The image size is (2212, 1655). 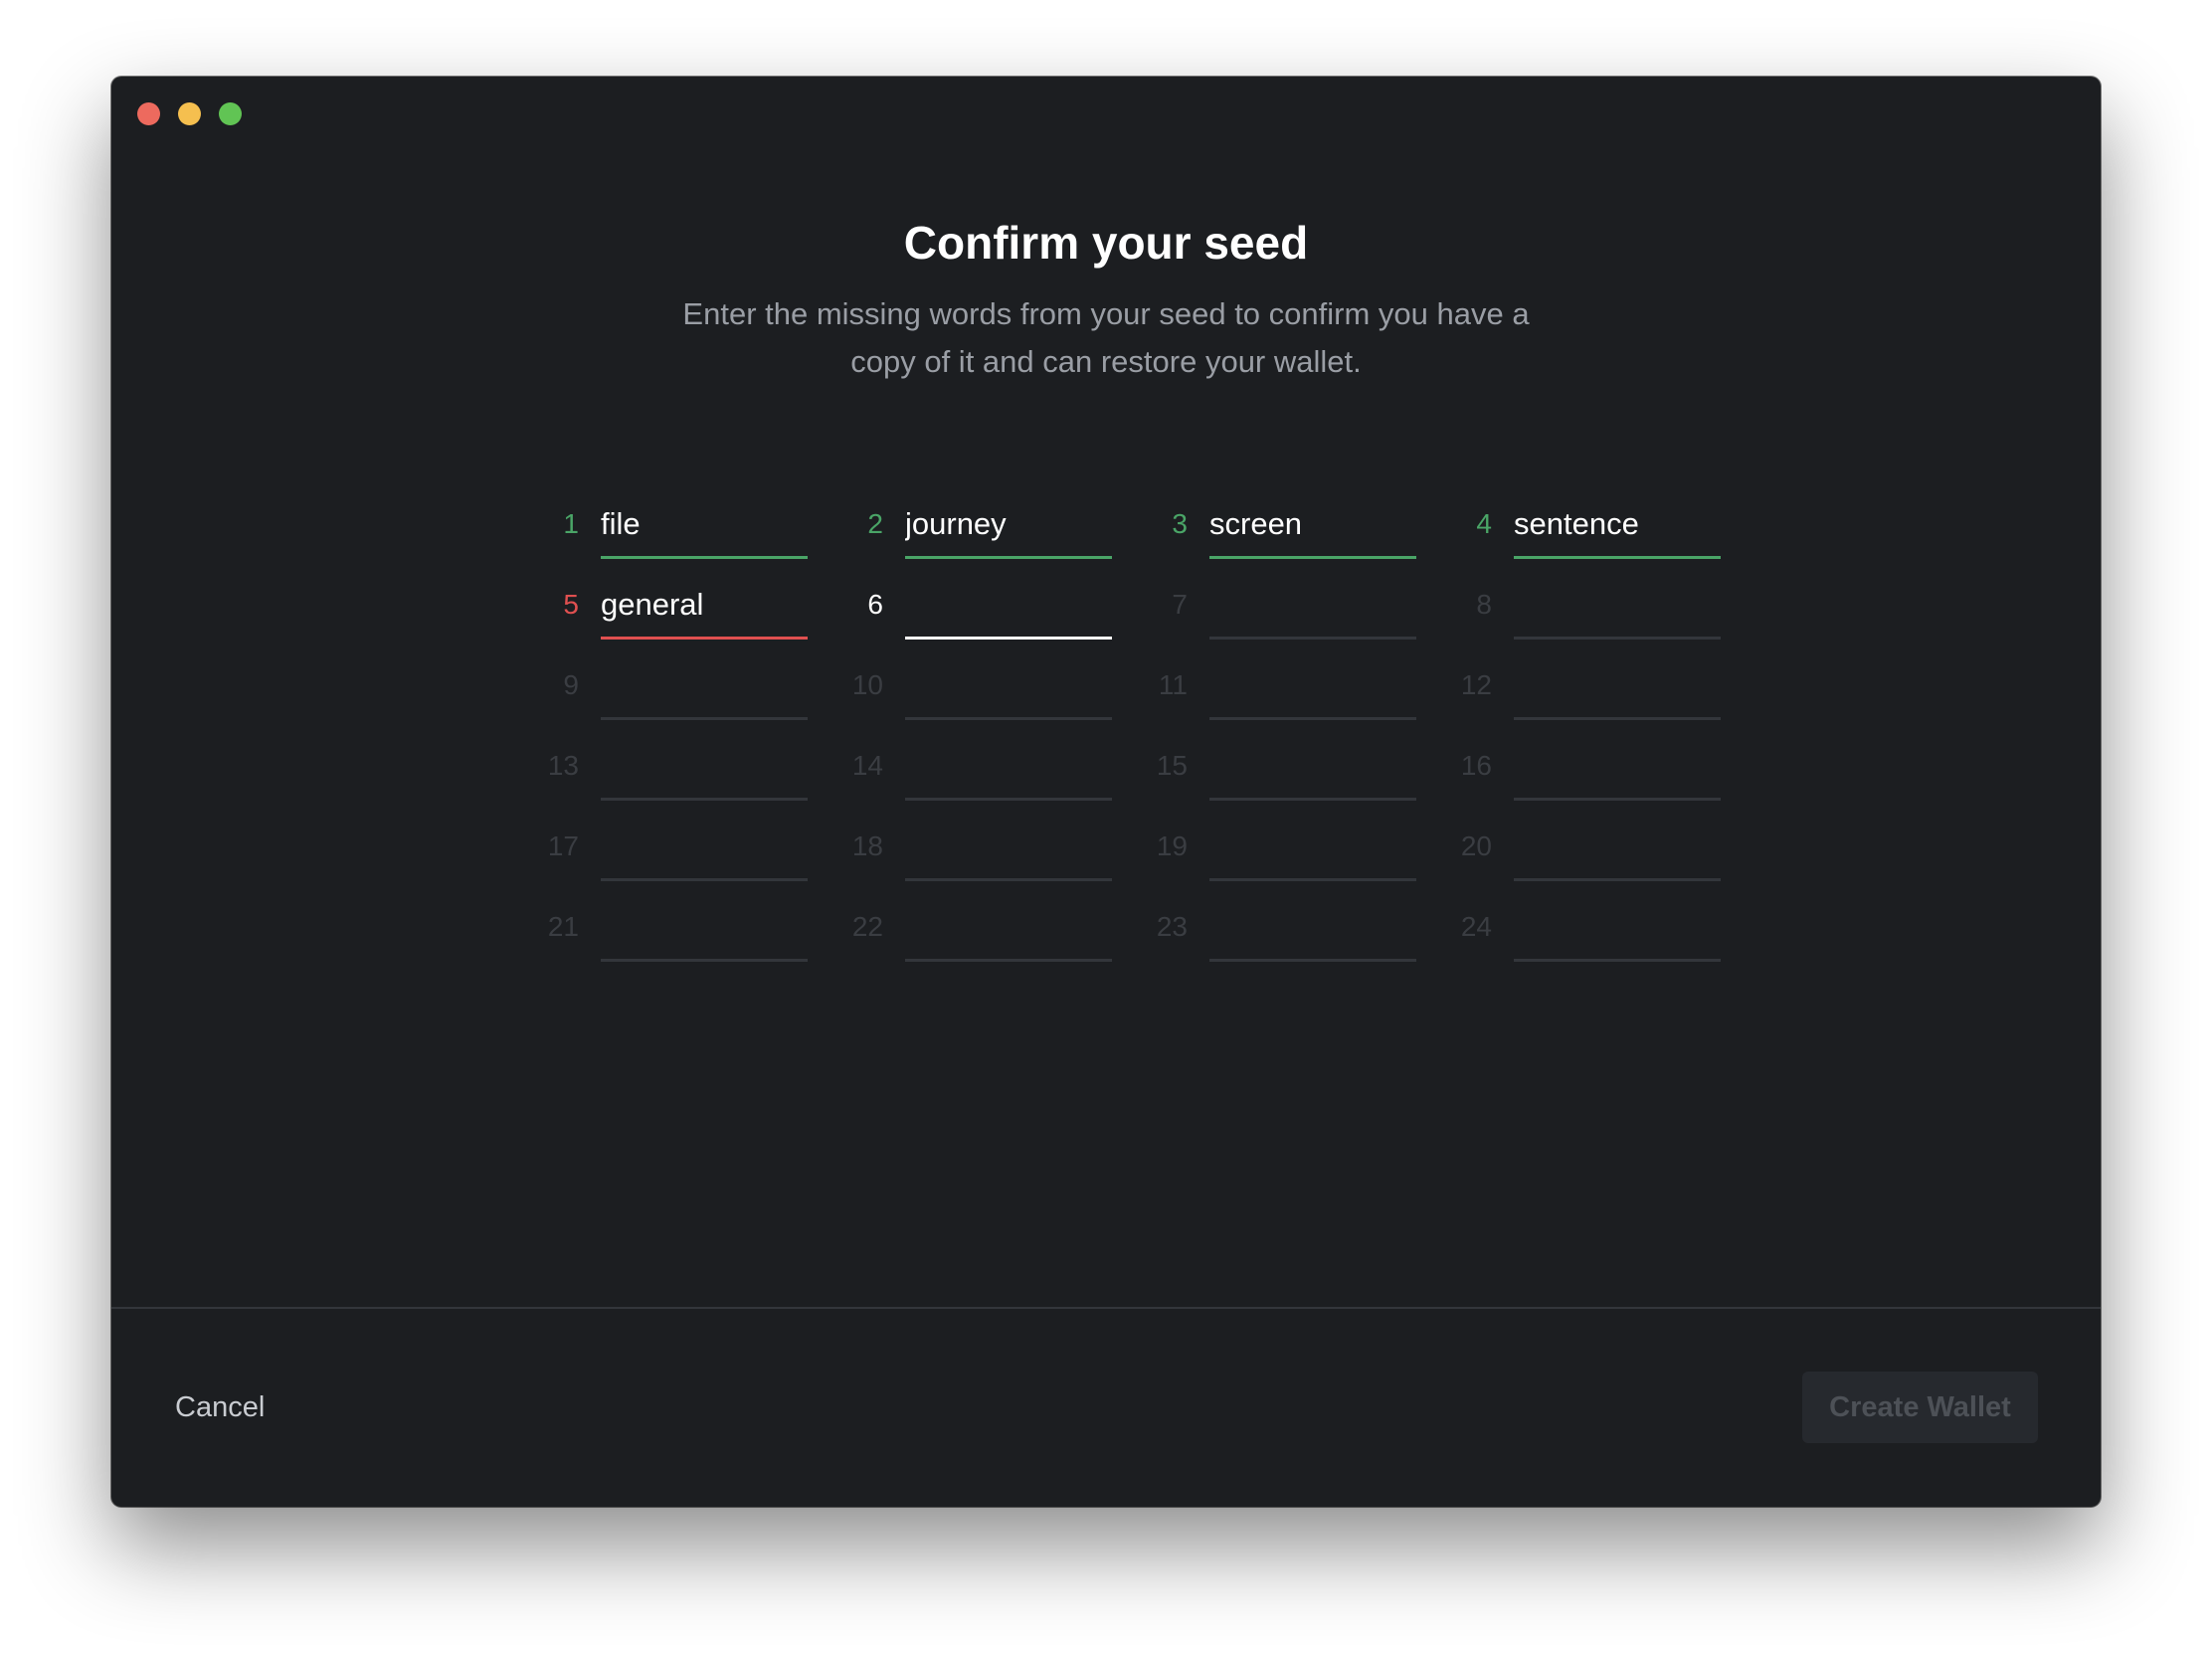 I want to click on seed-word-input: file, so click(x=704, y=523).